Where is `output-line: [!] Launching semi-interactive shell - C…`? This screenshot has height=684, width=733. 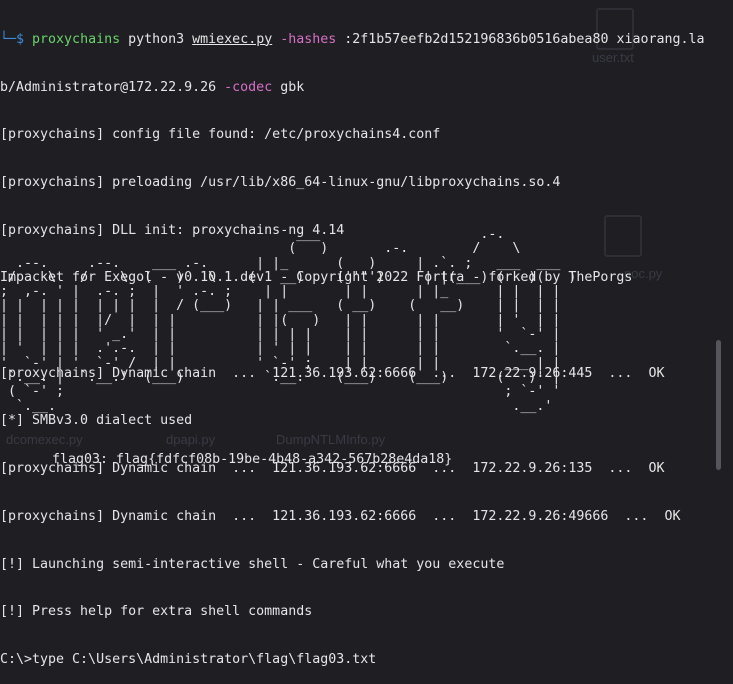
output-line: [!] Launching semi-interactive shell - C… is located at coordinates (252, 564).